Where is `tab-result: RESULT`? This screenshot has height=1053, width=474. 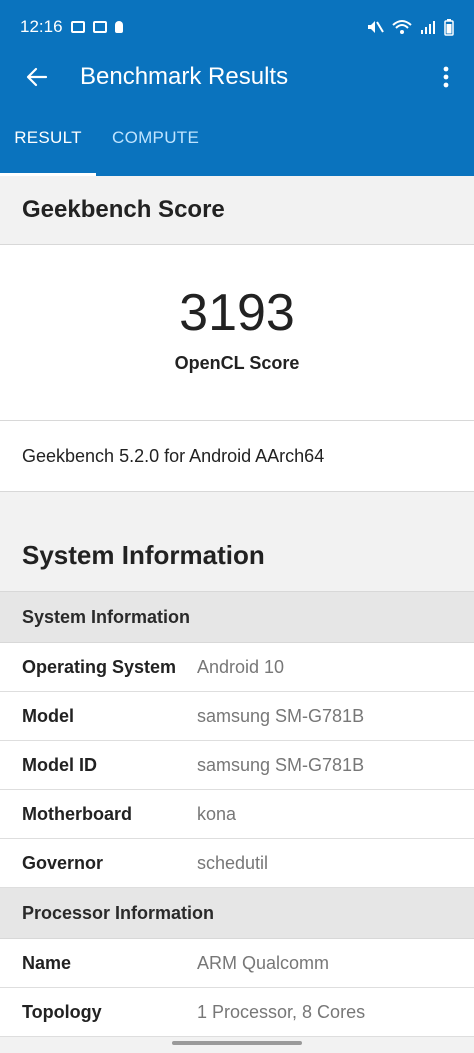
tab-result: RESULT is located at coordinates (48, 138).